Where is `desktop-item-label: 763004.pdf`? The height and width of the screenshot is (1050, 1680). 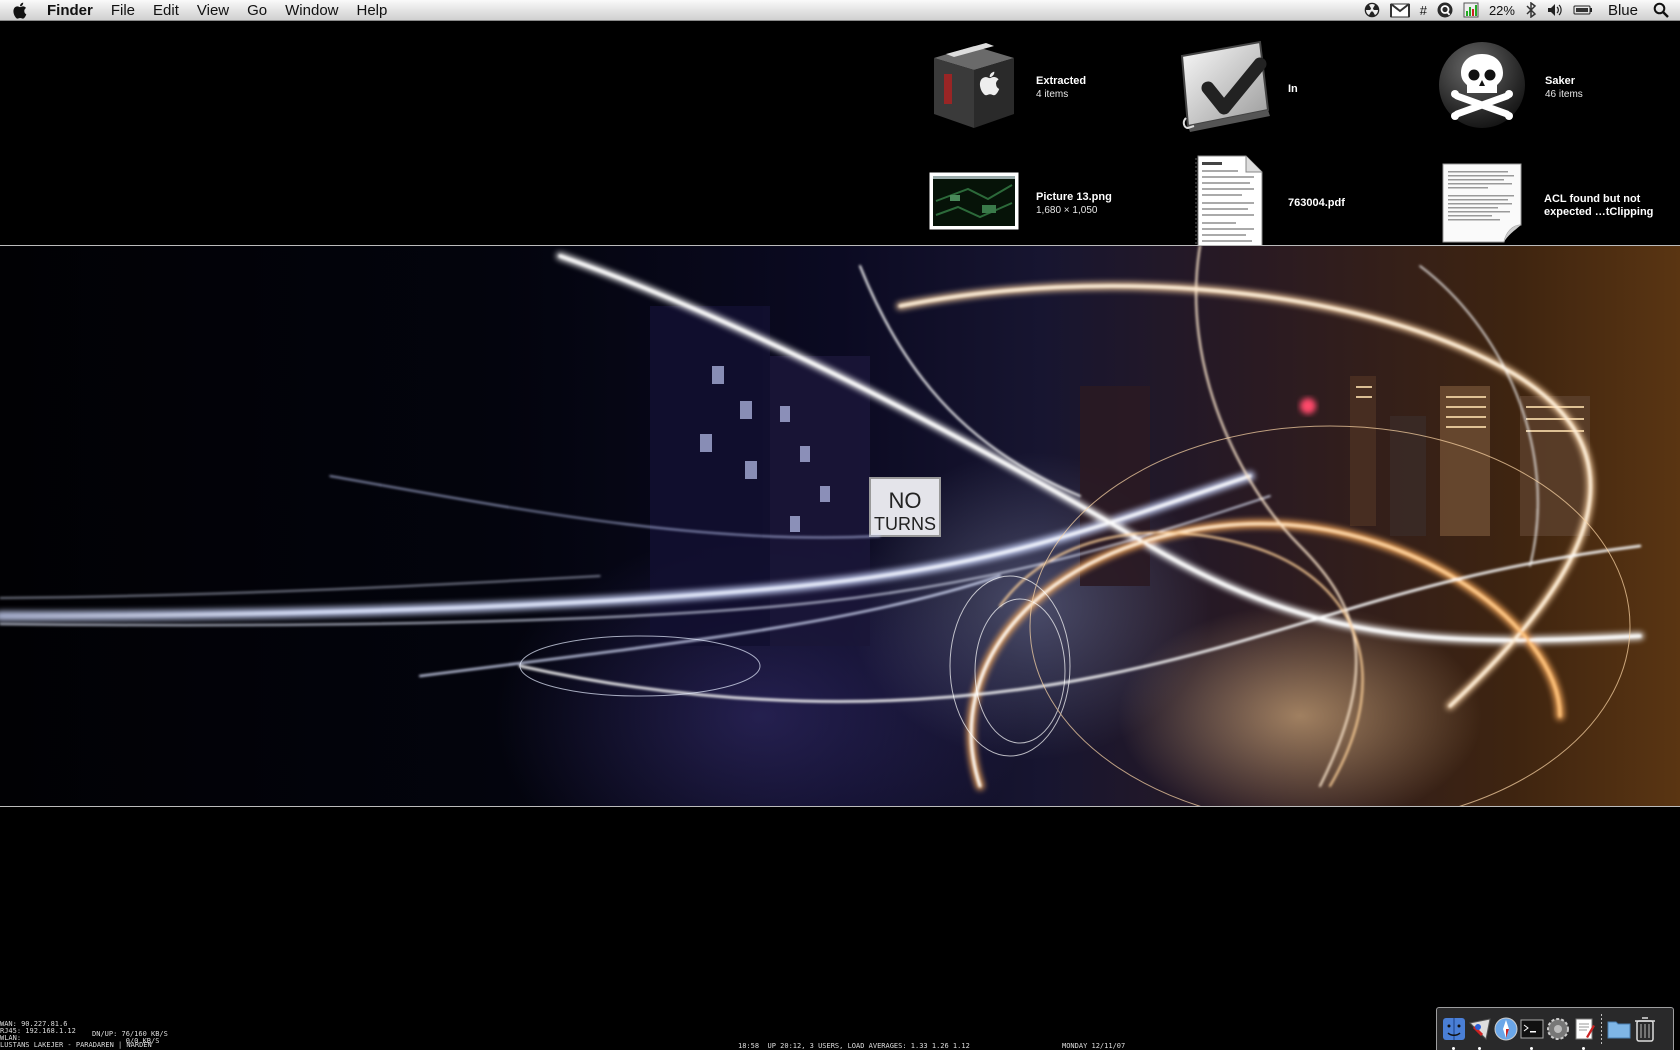
desktop-item-label: 763004.pdf is located at coordinates (1316, 203).